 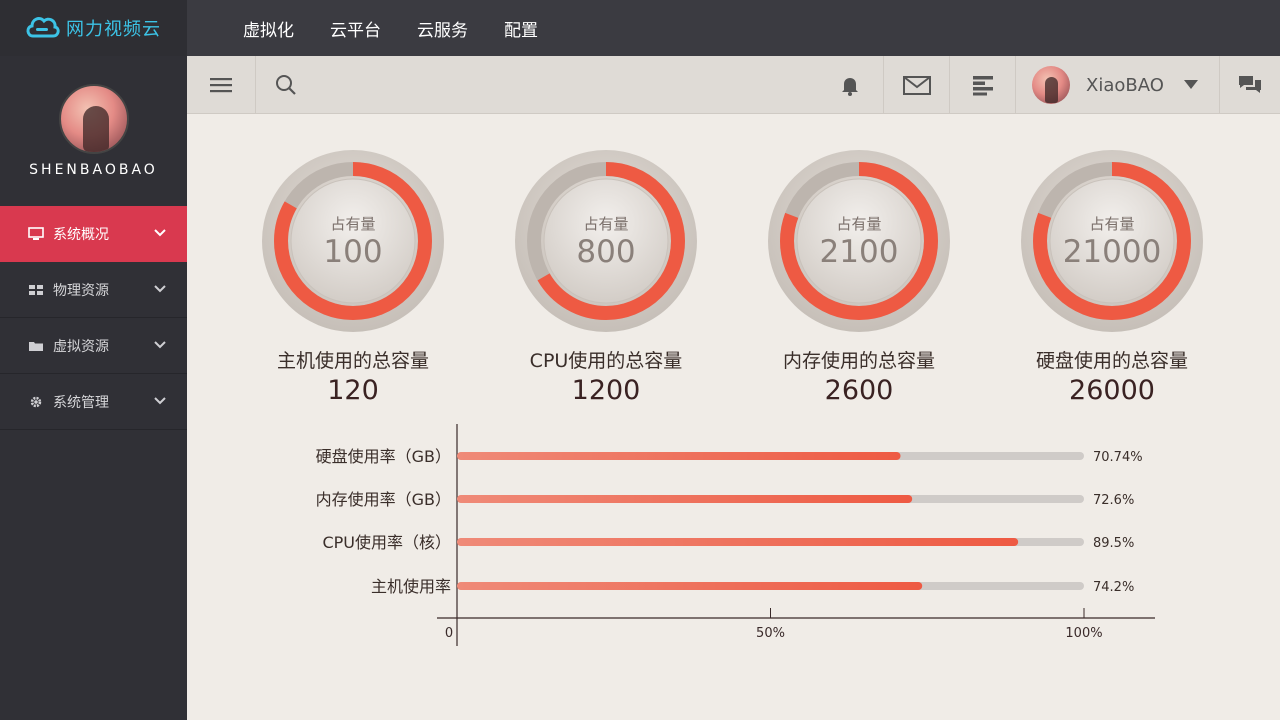 I want to click on profile-name: SHENBAOBAO, so click(x=93, y=170).